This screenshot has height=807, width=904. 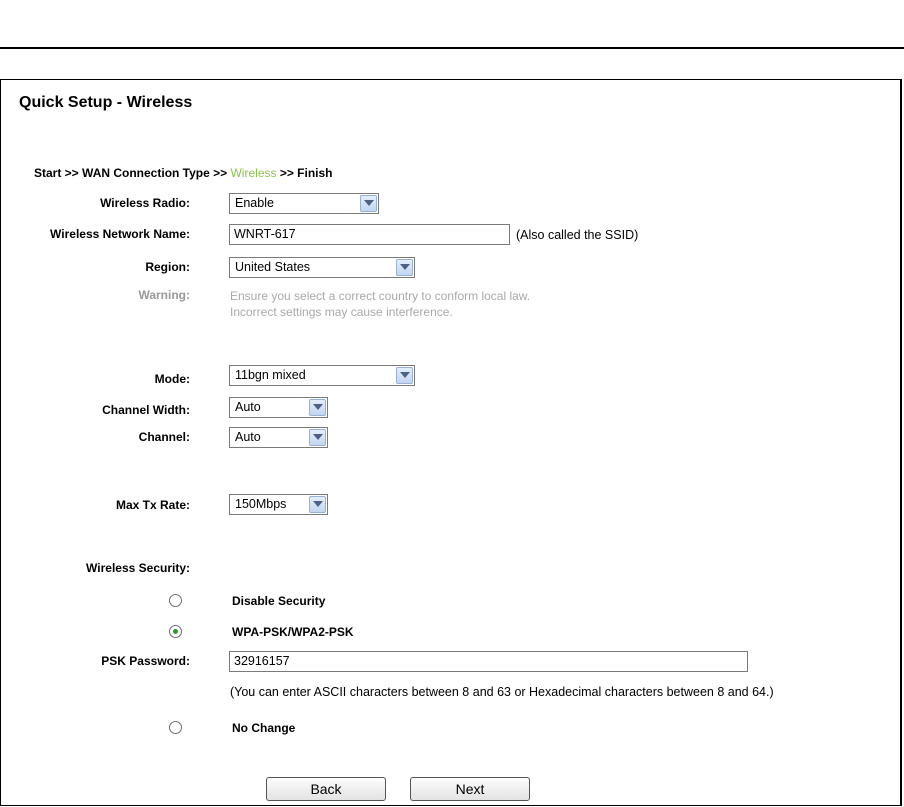 What do you see at coordinates (172, 379) in the screenshot?
I see `mode-label: Mode:` at bounding box center [172, 379].